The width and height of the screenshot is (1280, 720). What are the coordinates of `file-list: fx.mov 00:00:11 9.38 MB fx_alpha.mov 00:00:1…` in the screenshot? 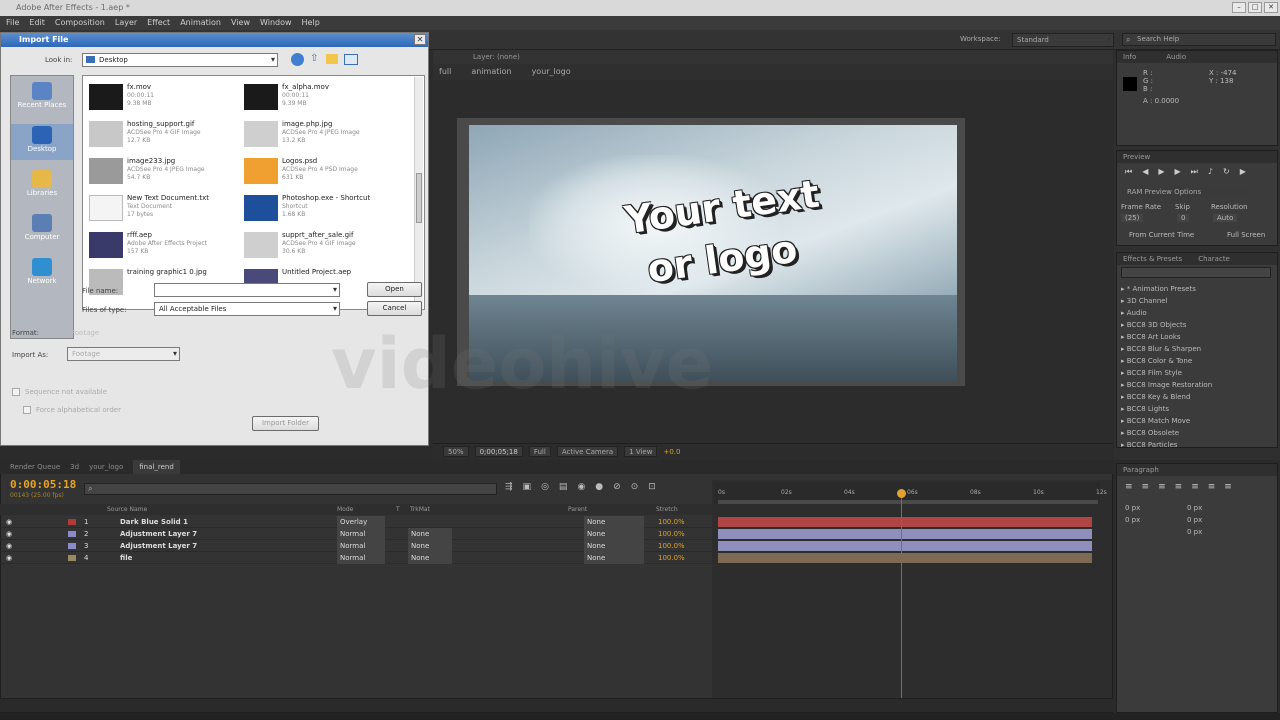 It's located at (253, 192).